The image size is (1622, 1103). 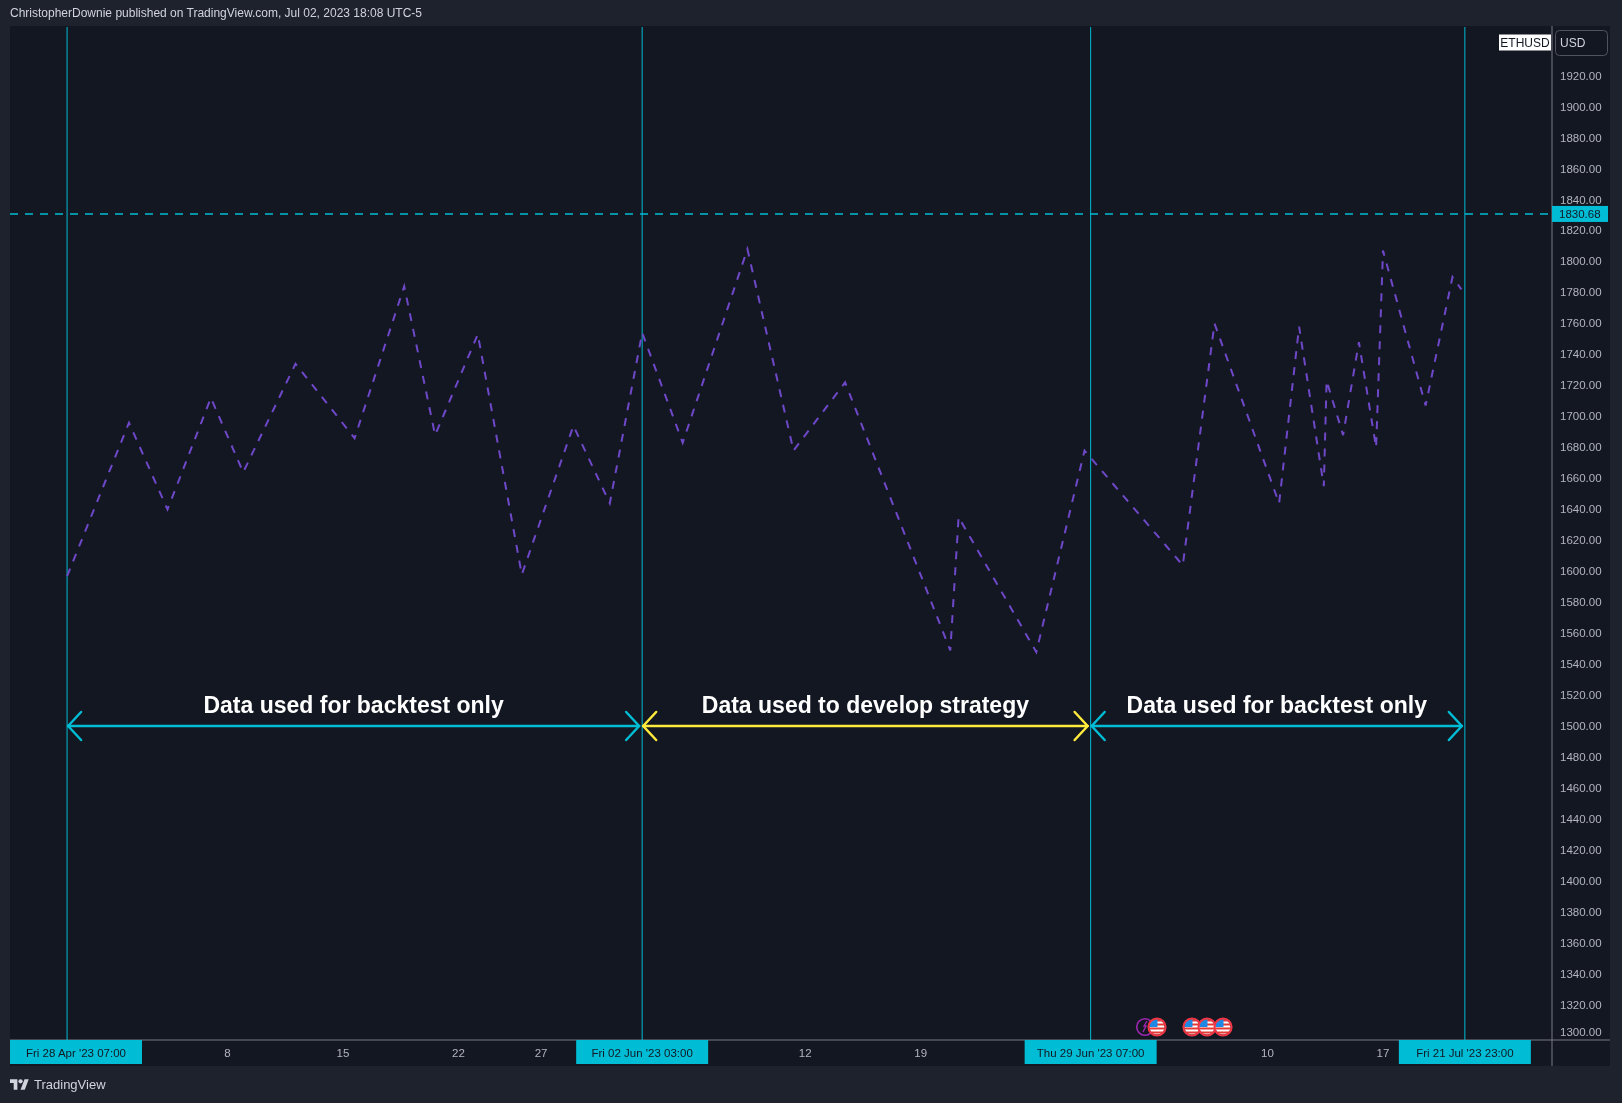 What do you see at coordinates (1581, 478) in the screenshot?
I see `price-label: 1660.00` at bounding box center [1581, 478].